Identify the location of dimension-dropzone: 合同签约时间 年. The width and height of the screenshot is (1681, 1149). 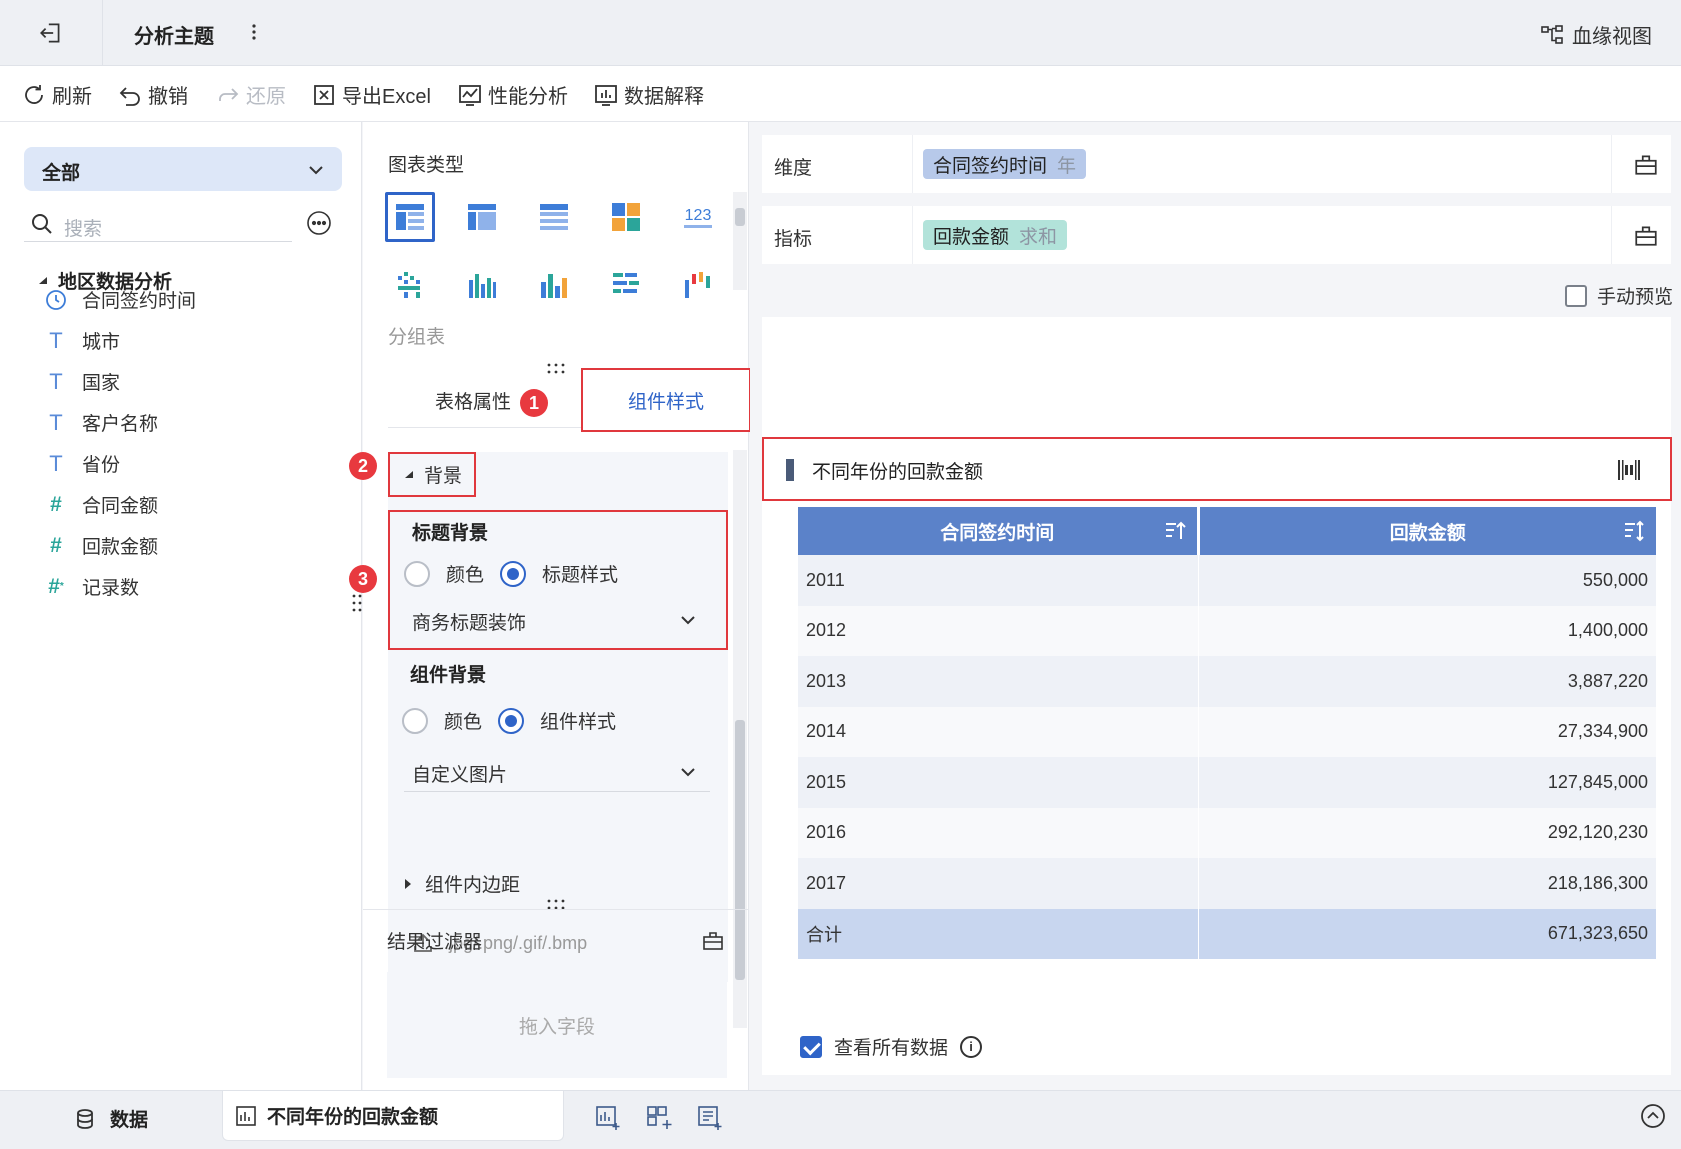
(1262, 164).